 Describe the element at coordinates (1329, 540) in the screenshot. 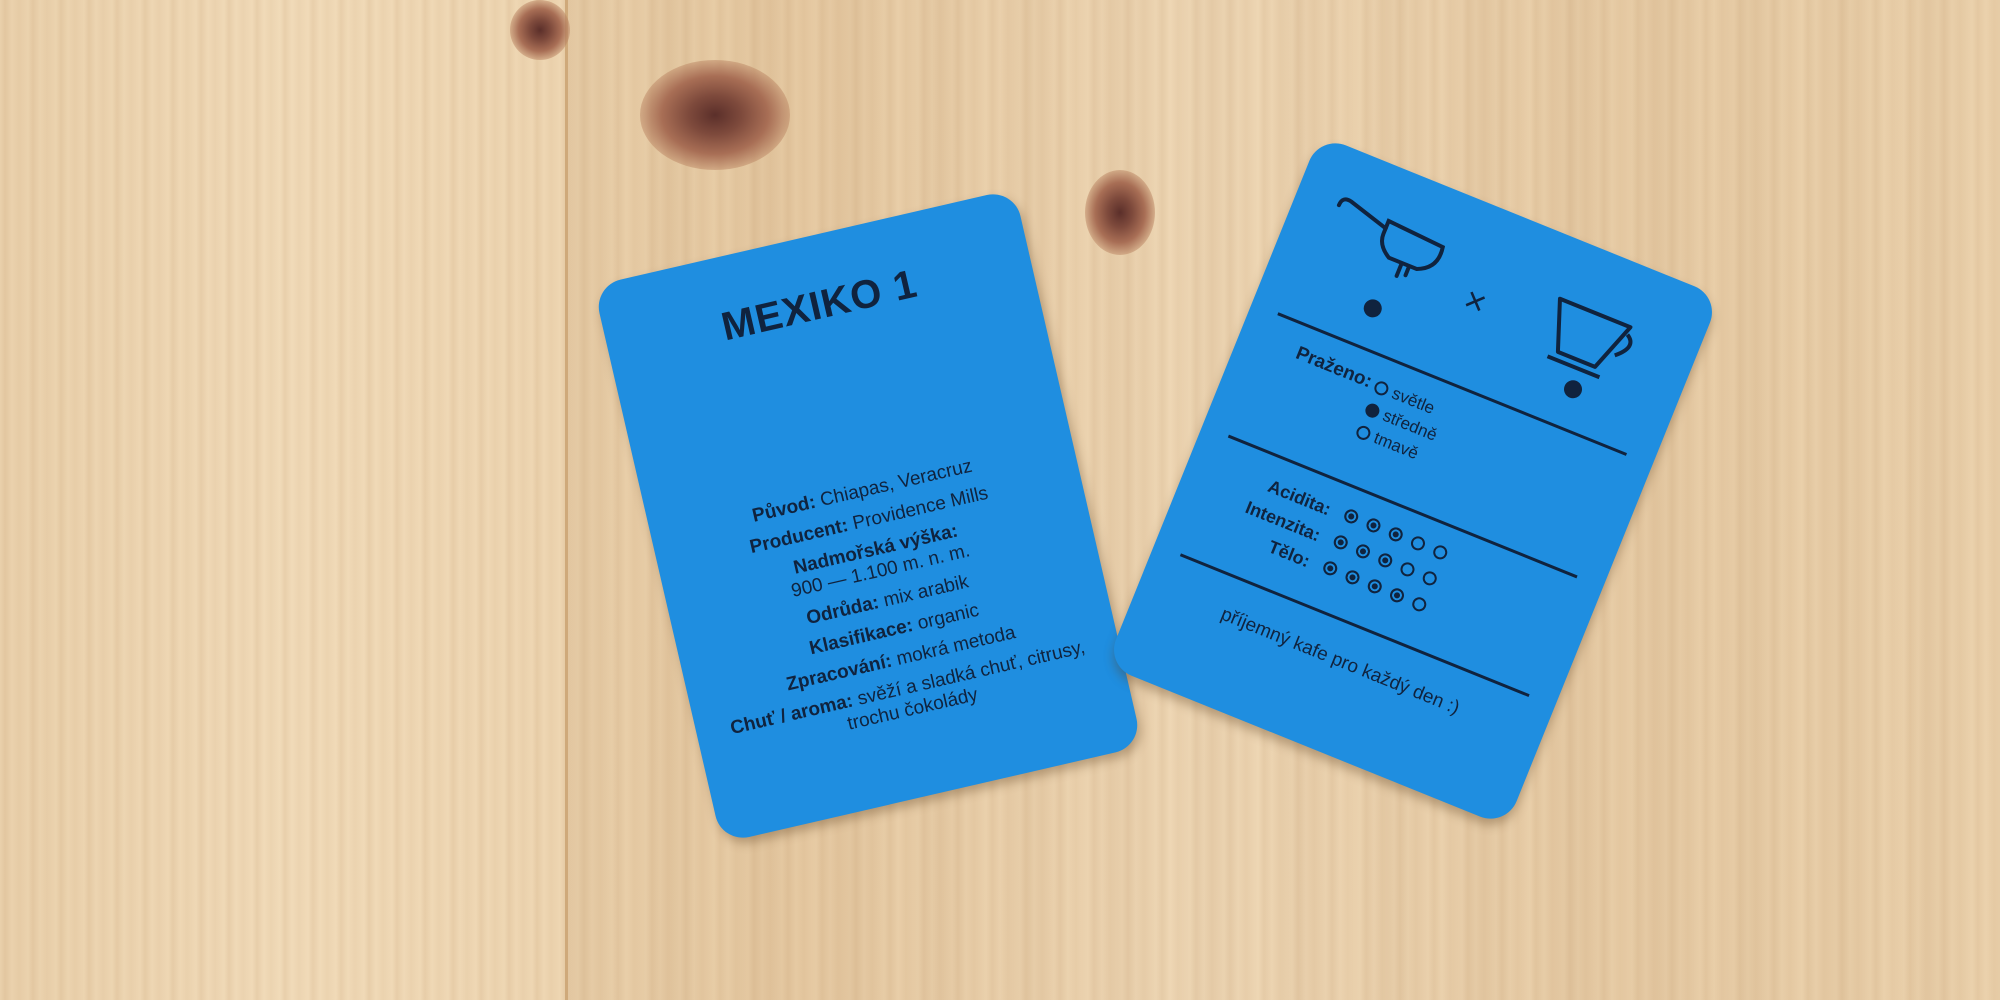

I see `taste-scales: Acidita: Intenzita: Tělo:` at that location.